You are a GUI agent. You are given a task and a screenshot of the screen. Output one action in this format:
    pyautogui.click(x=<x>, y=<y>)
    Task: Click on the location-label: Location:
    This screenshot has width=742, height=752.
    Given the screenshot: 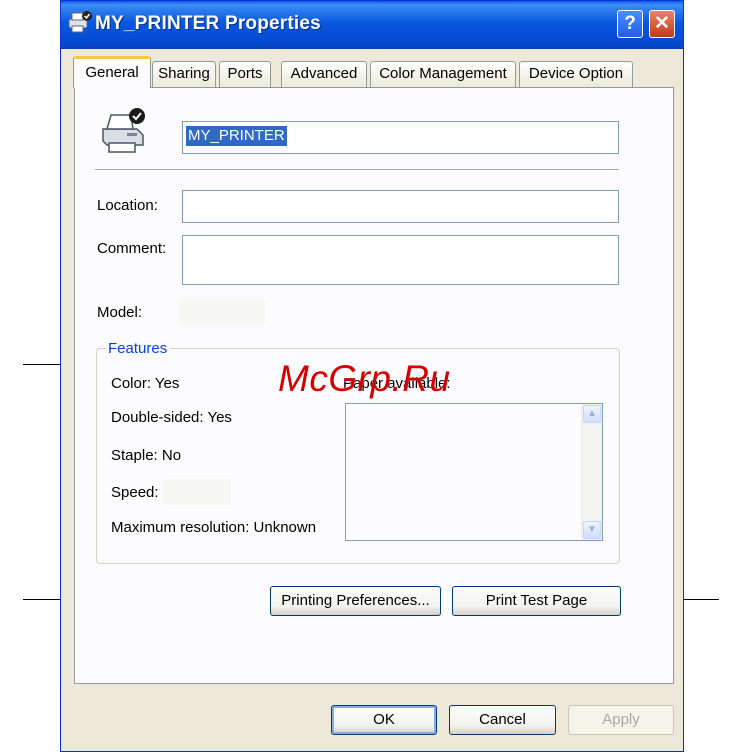 What is the action you would take?
    pyautogui.click(x=127, y=205)
    